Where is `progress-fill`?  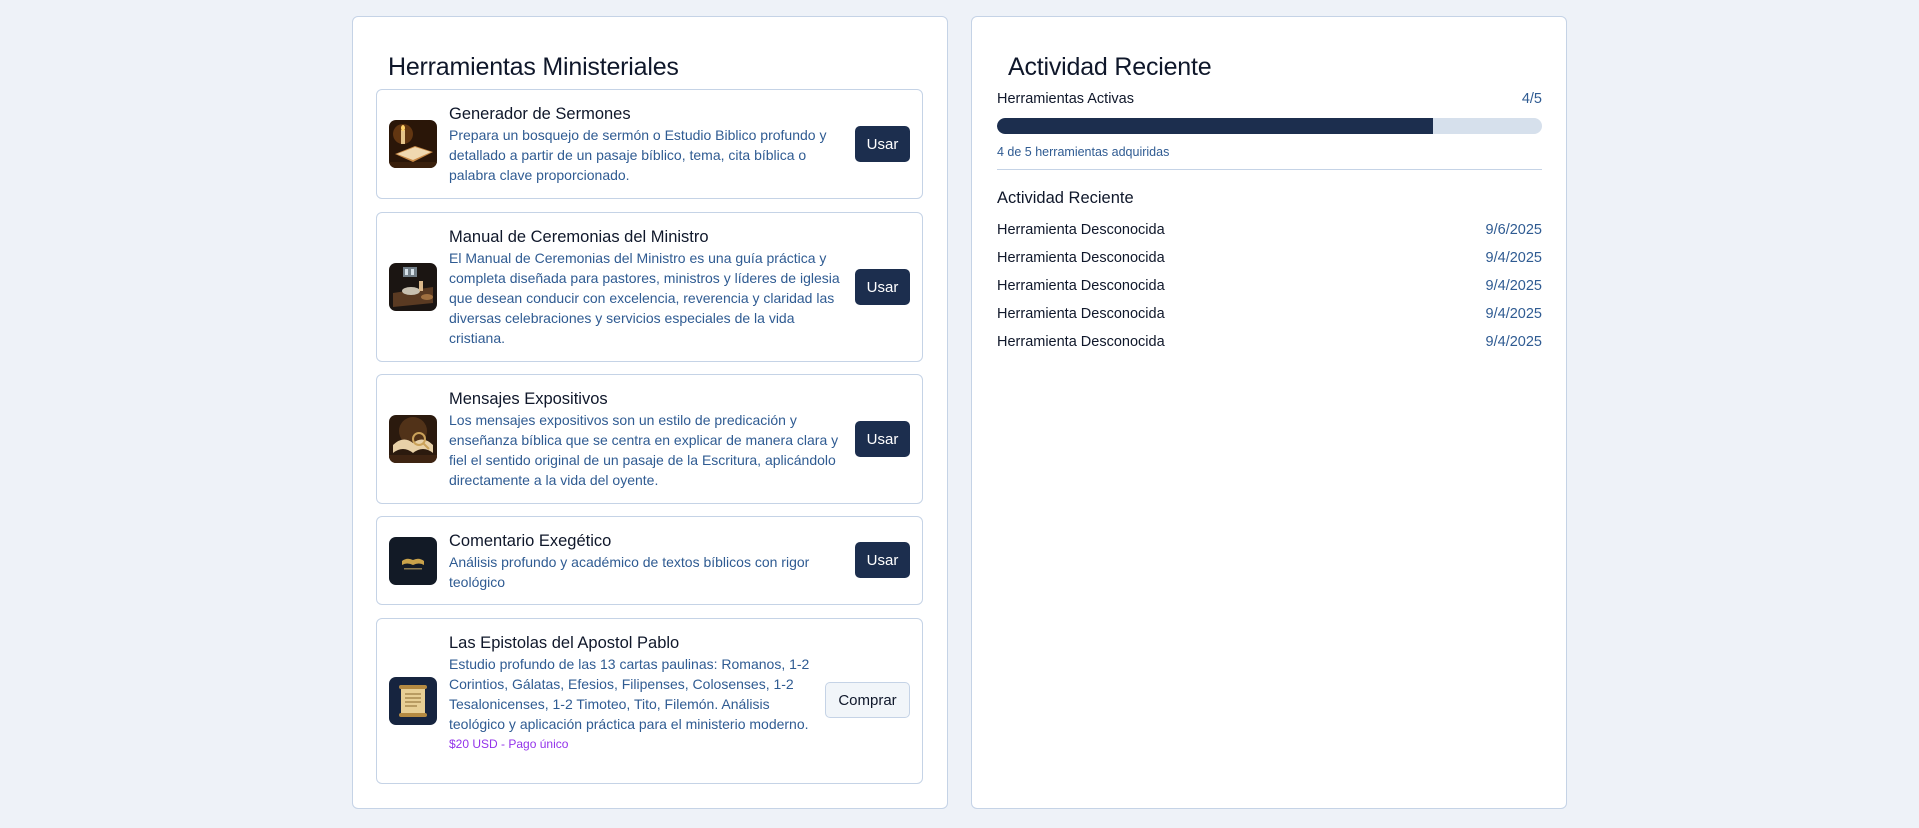
progress-fill is located at coordinates (1215, 126).